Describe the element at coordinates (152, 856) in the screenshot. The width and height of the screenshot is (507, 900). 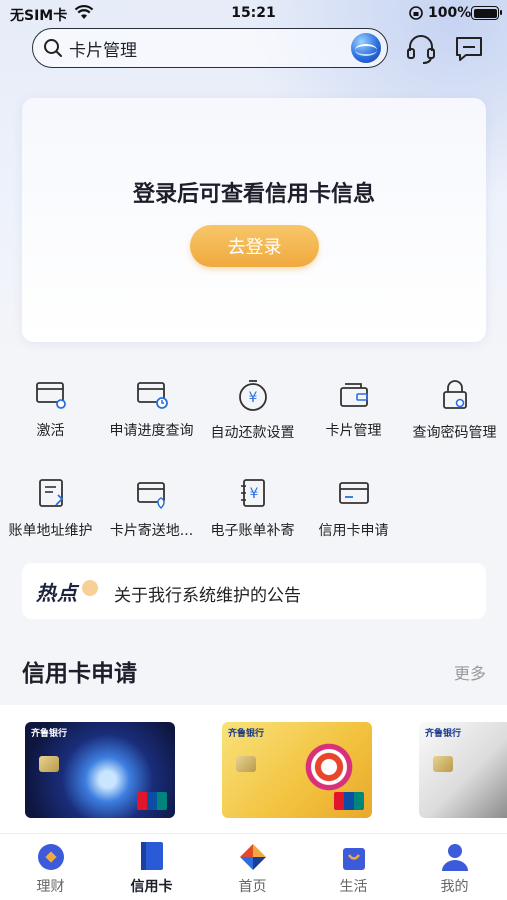
I see `credit-card-icon` at that location.